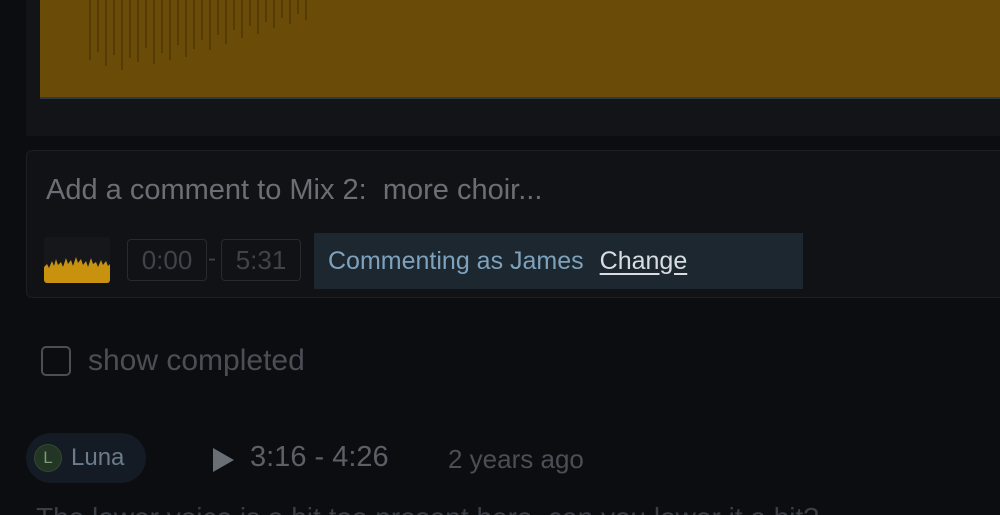 The image size is (1000, 515). I want to click on comment-time-range: 3:16 - 4:26, so click(319, 457).